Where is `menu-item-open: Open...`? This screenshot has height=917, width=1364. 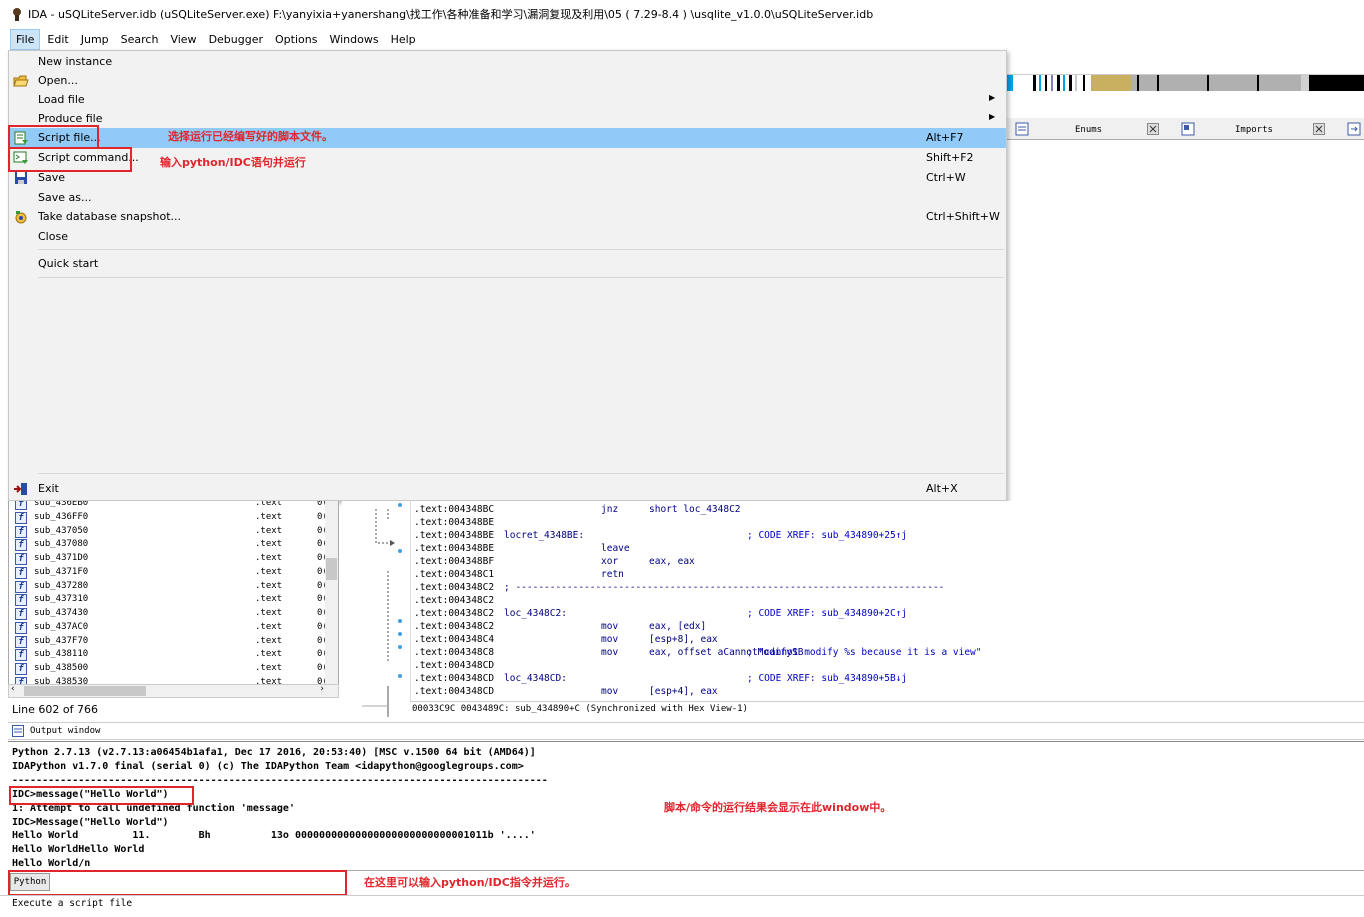 menu-item-open: Open... is located at coordinates (507, 81).